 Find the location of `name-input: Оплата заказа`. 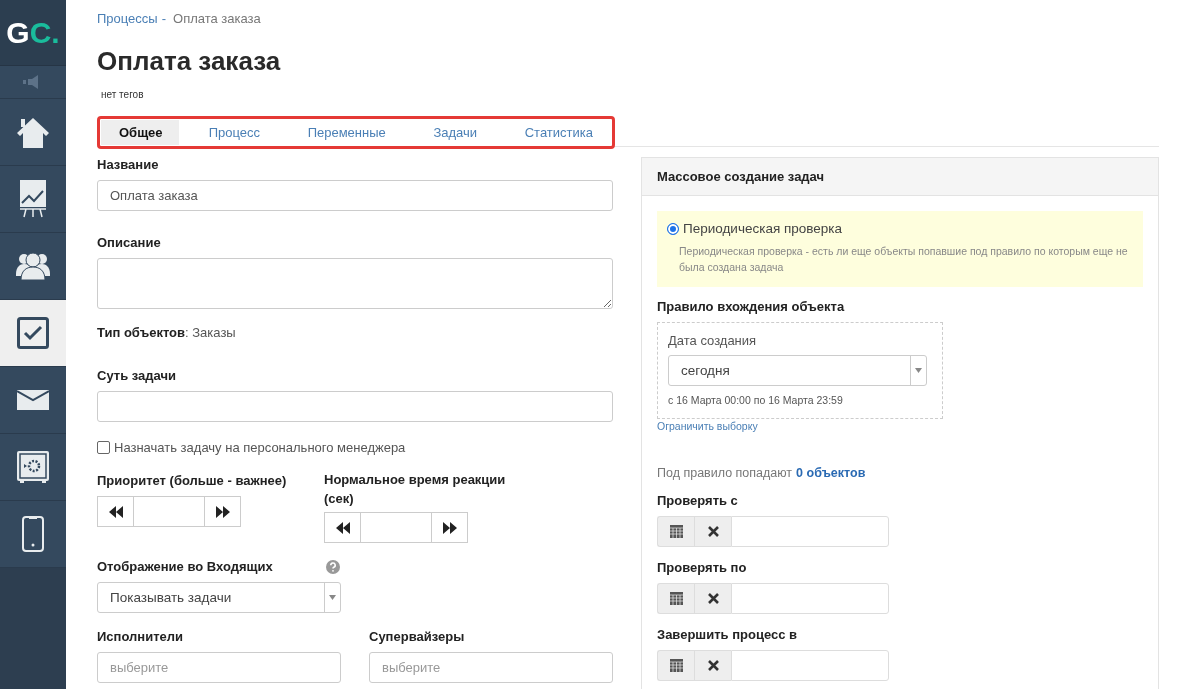

name-input: Оплата заказа is located at coordinates (355, 195).